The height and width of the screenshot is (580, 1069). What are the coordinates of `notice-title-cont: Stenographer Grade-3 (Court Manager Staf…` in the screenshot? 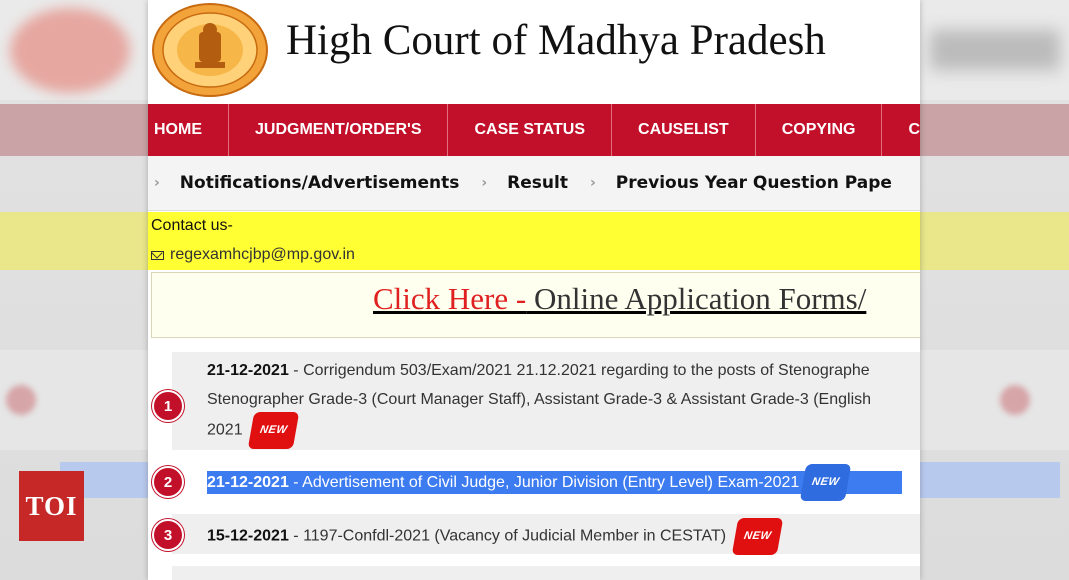 It's located at (539, 399).